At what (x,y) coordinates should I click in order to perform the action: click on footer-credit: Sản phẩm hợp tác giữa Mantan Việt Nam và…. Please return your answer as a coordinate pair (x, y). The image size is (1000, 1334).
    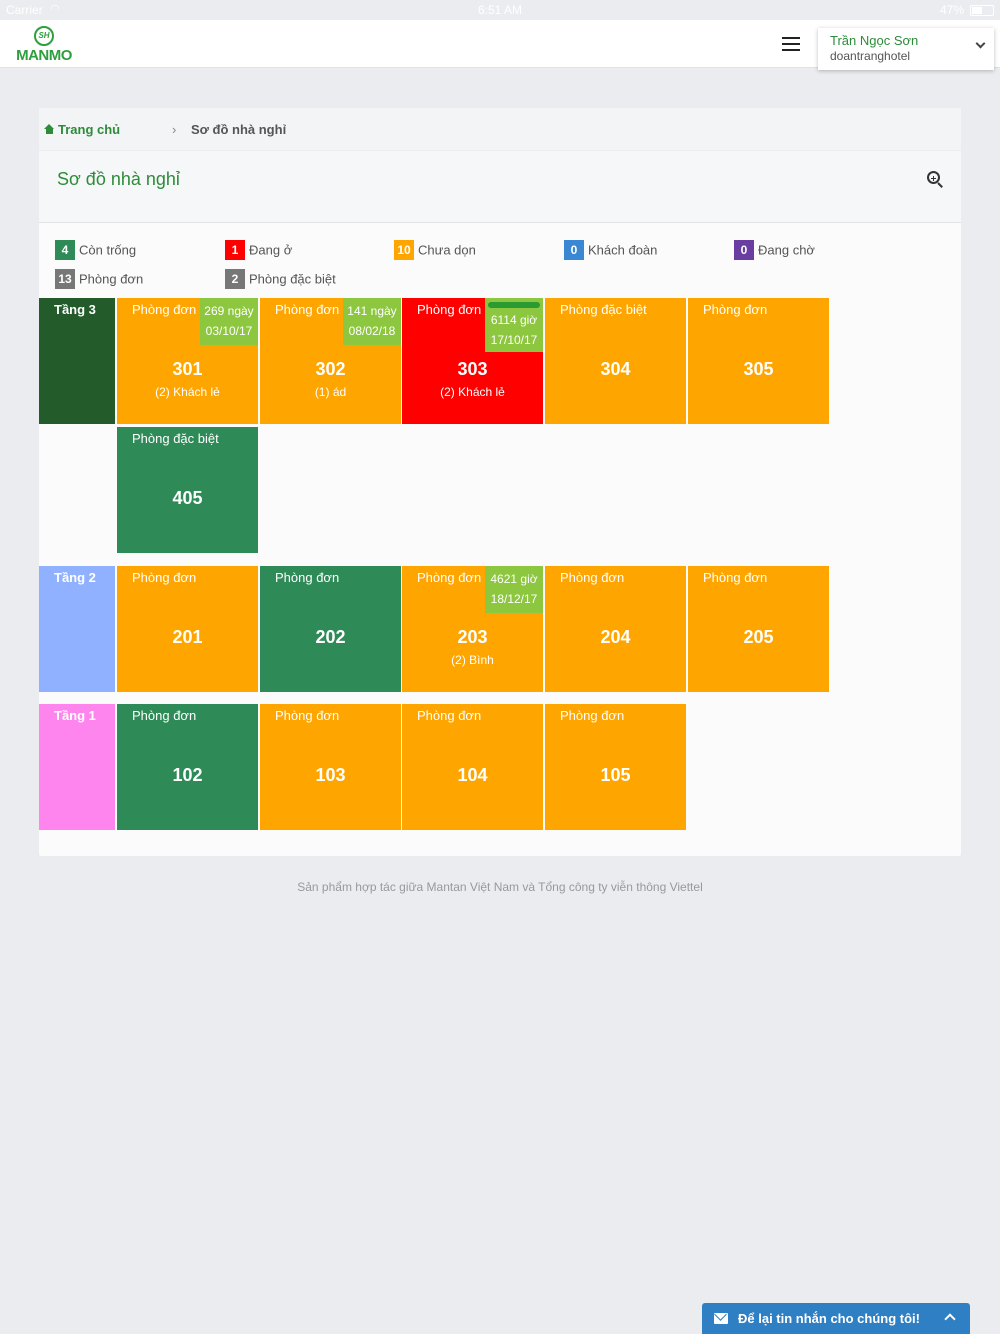
    Looking at the image, I should click on (500, 887).